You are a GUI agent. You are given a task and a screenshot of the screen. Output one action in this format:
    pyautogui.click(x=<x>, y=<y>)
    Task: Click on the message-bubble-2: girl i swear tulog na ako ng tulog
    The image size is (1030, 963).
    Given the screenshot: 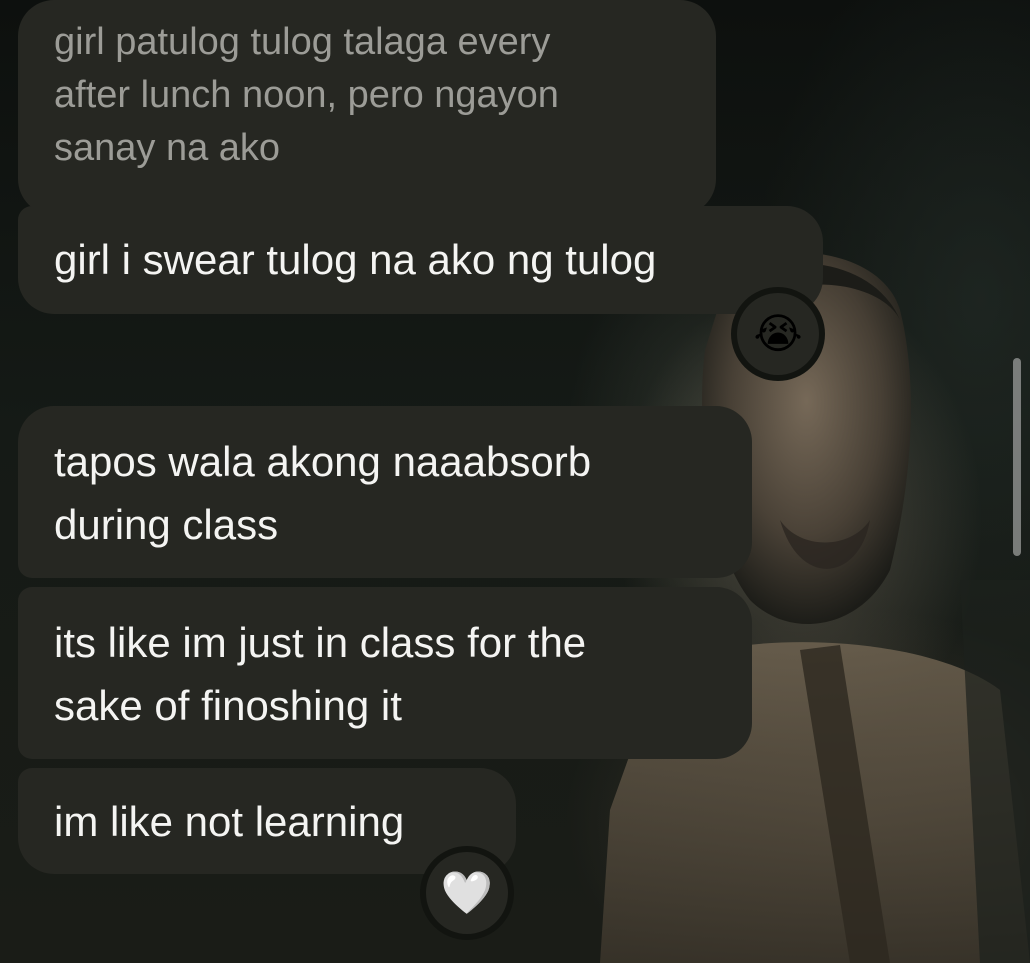 What is the action you would take?
    pyautogui.click(x=420, y=260)
    